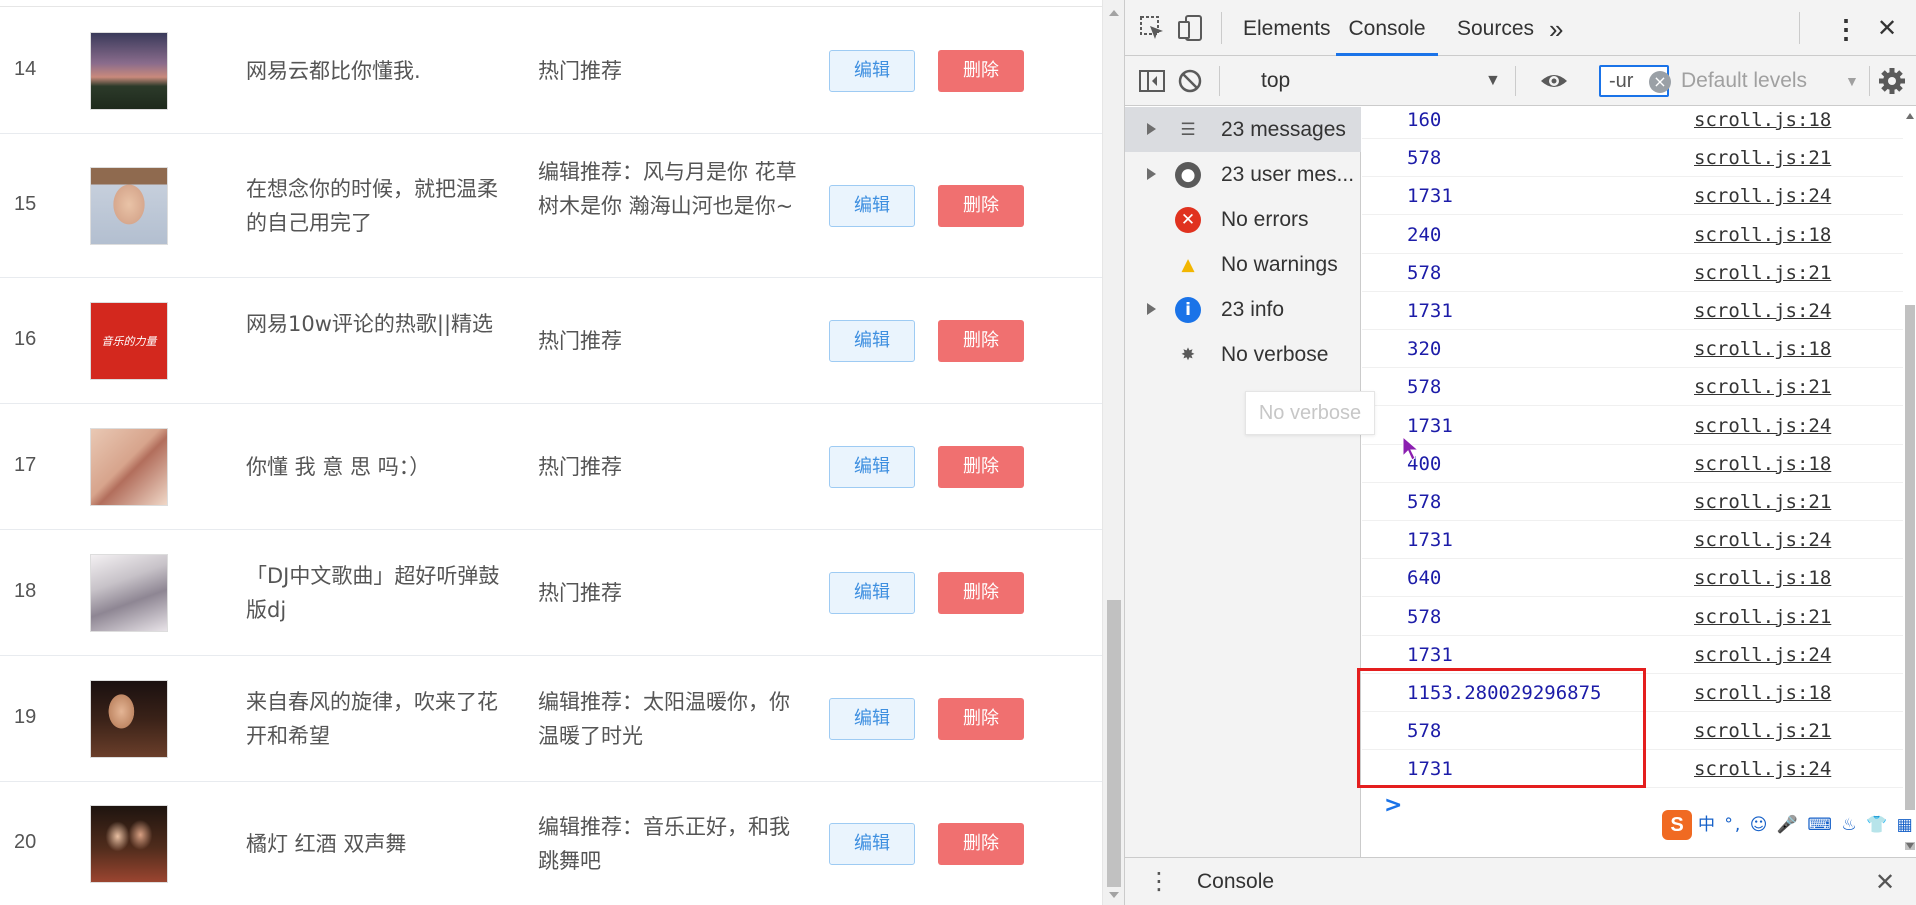 The image size is (1916, 905). I want to click on sidebar-item-label: No verbose, so click(1275, 354).